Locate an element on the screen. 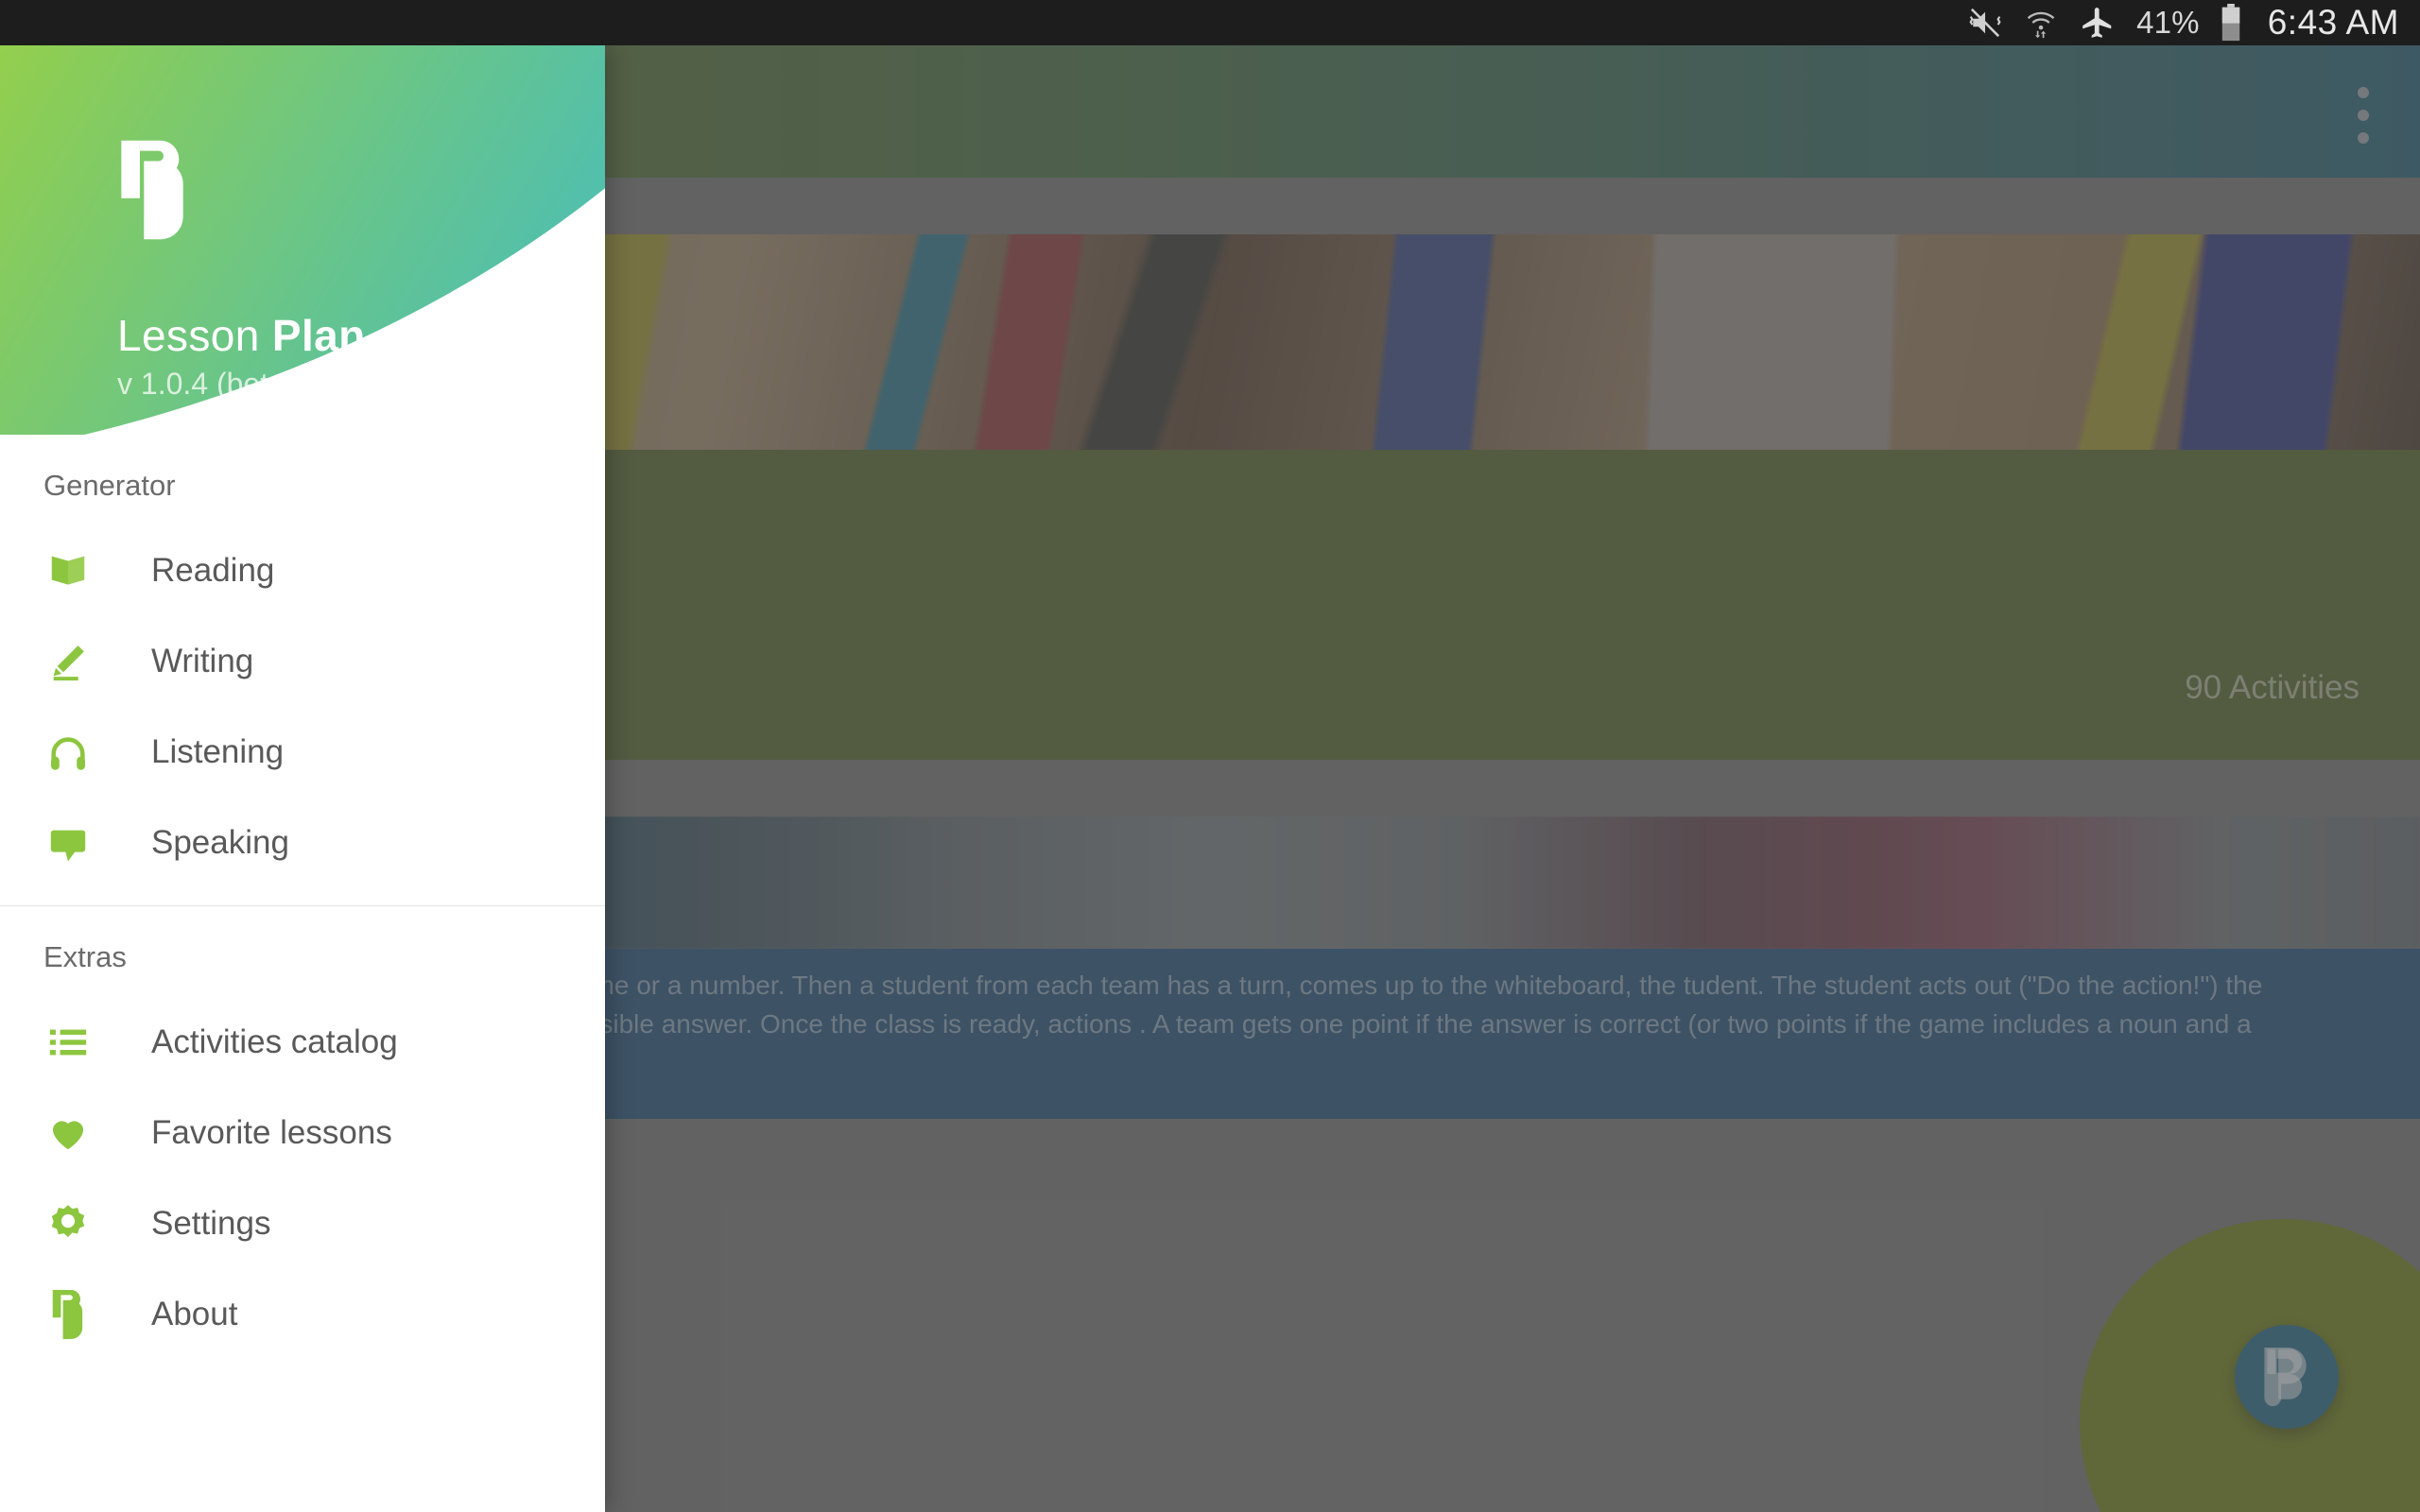 This screenshot has height=1512, width=2420. sidebar-item-activities-catalog: Activities catalog is located at coordinates (302, 1042).